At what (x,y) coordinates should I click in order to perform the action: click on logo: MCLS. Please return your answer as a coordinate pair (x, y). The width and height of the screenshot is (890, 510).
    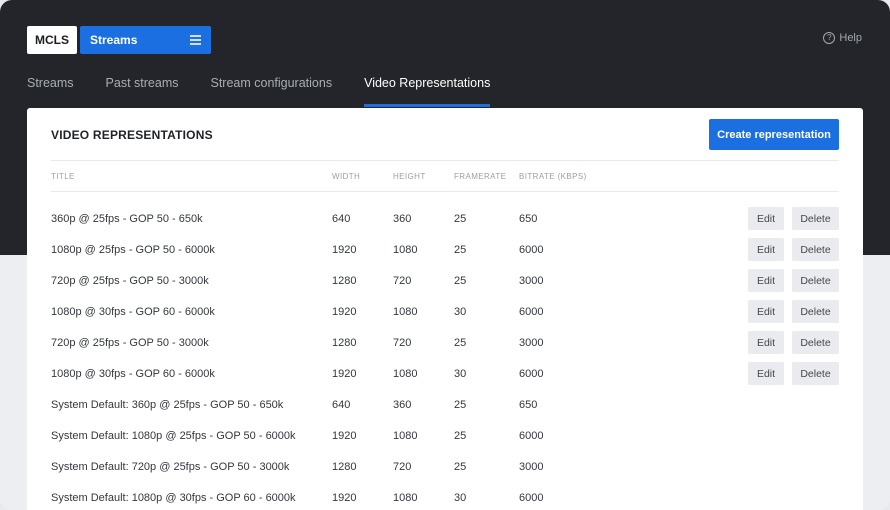
    Looking at the image, I should click on (52, 40).